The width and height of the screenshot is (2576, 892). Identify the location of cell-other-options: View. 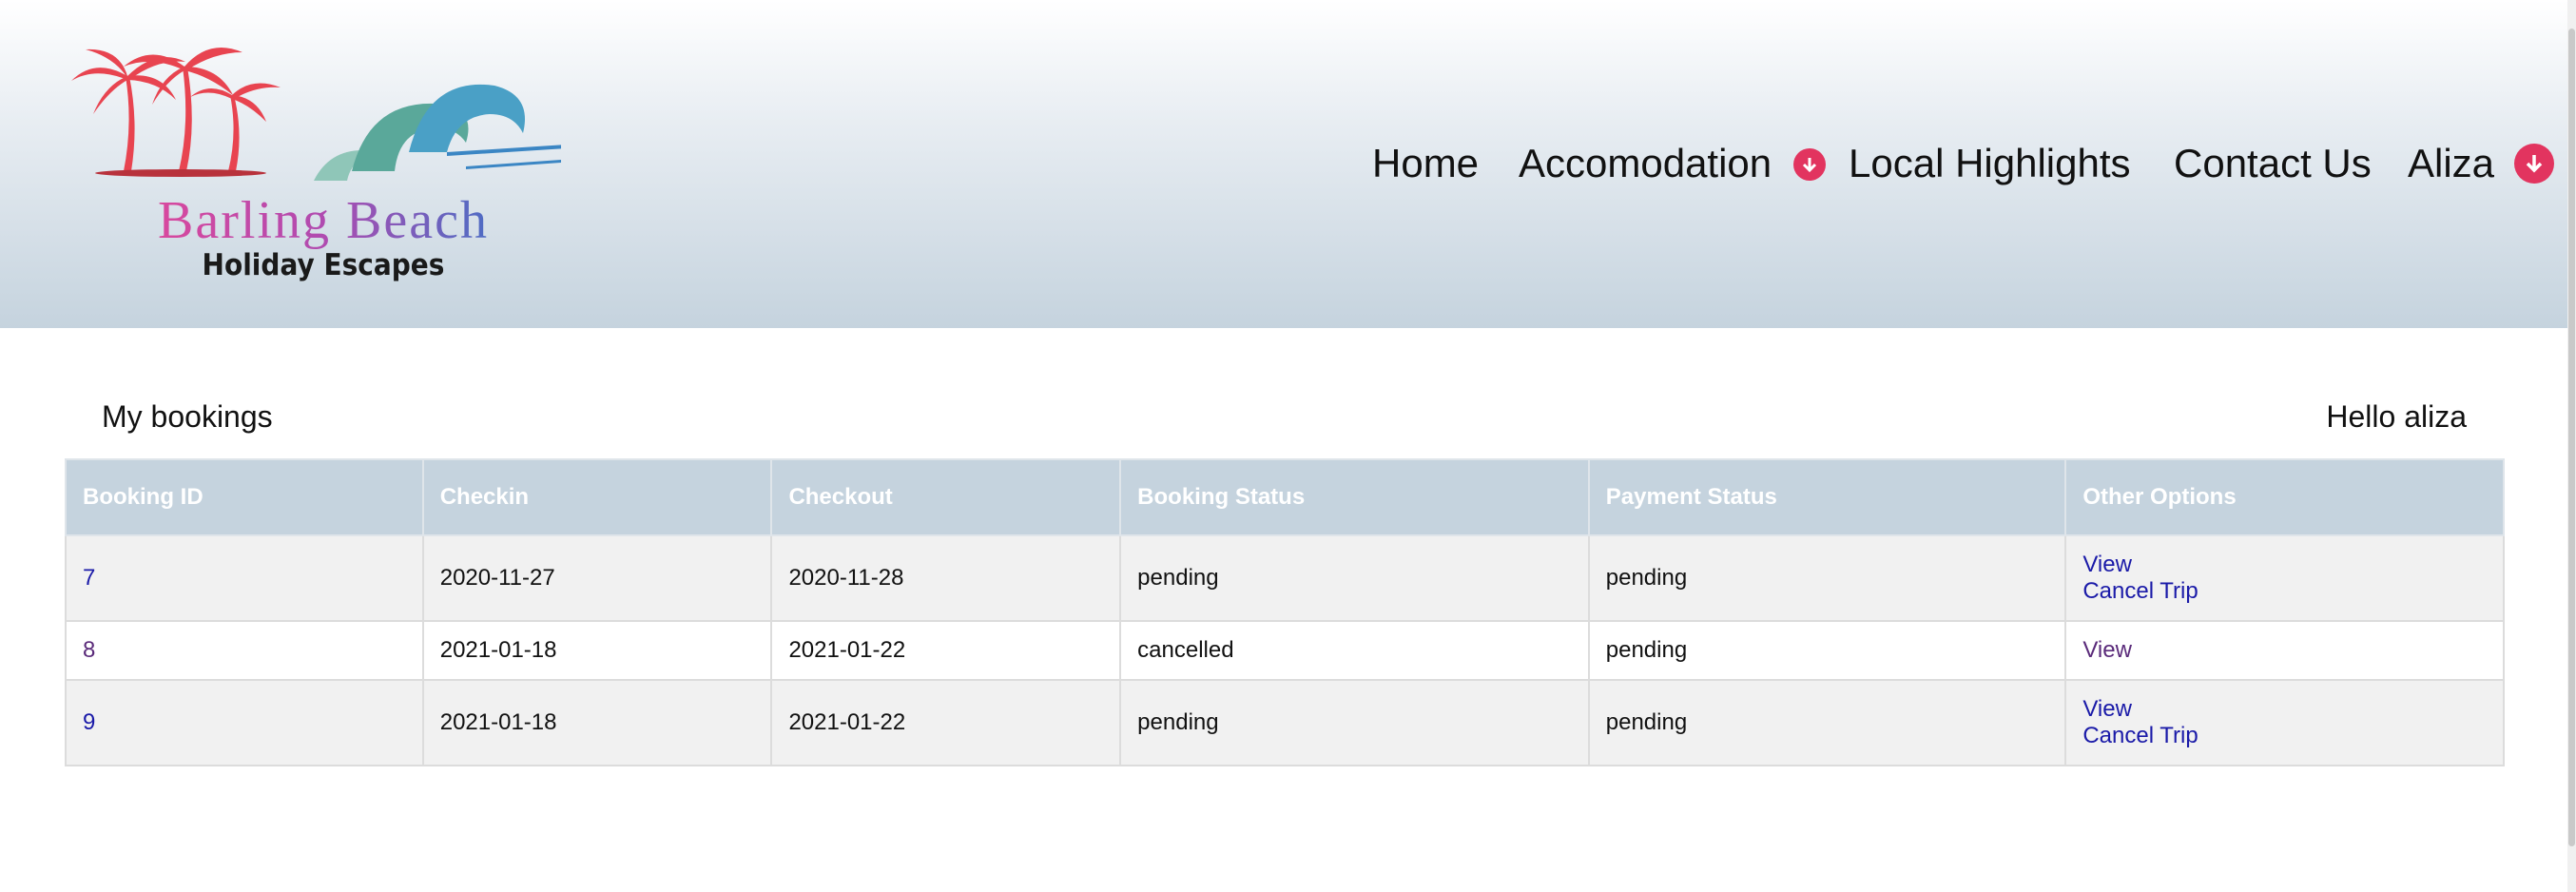
(2284, 650).